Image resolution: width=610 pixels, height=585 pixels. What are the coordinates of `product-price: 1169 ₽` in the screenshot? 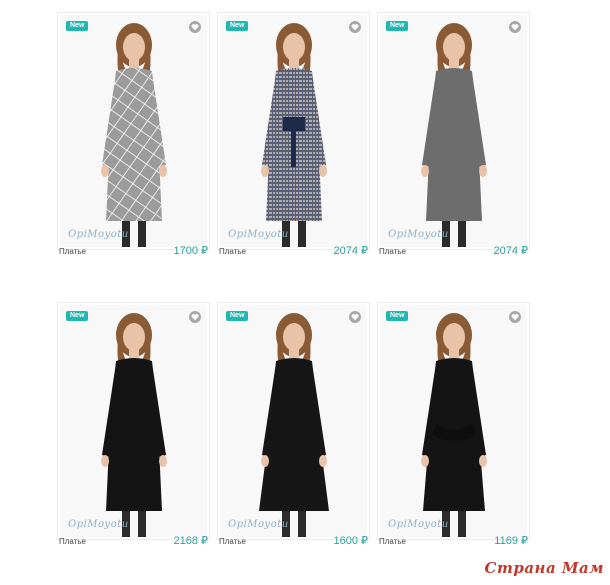 It's located at (511, 541).